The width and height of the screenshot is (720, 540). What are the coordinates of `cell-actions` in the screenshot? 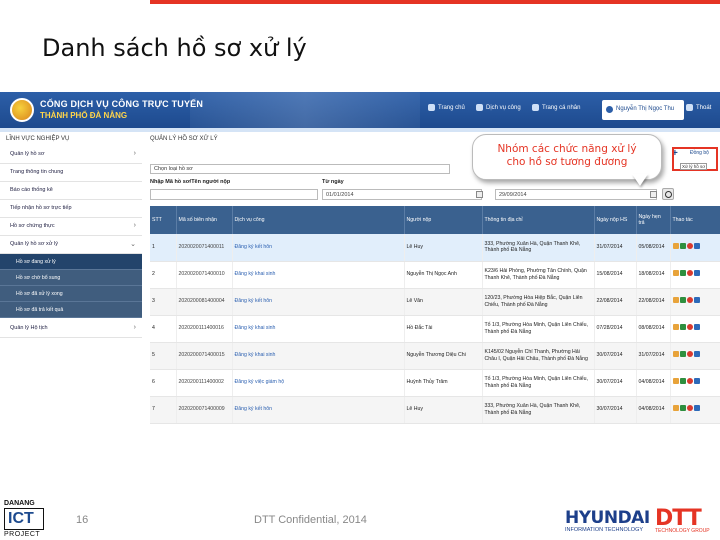 It's located at (695, 302).